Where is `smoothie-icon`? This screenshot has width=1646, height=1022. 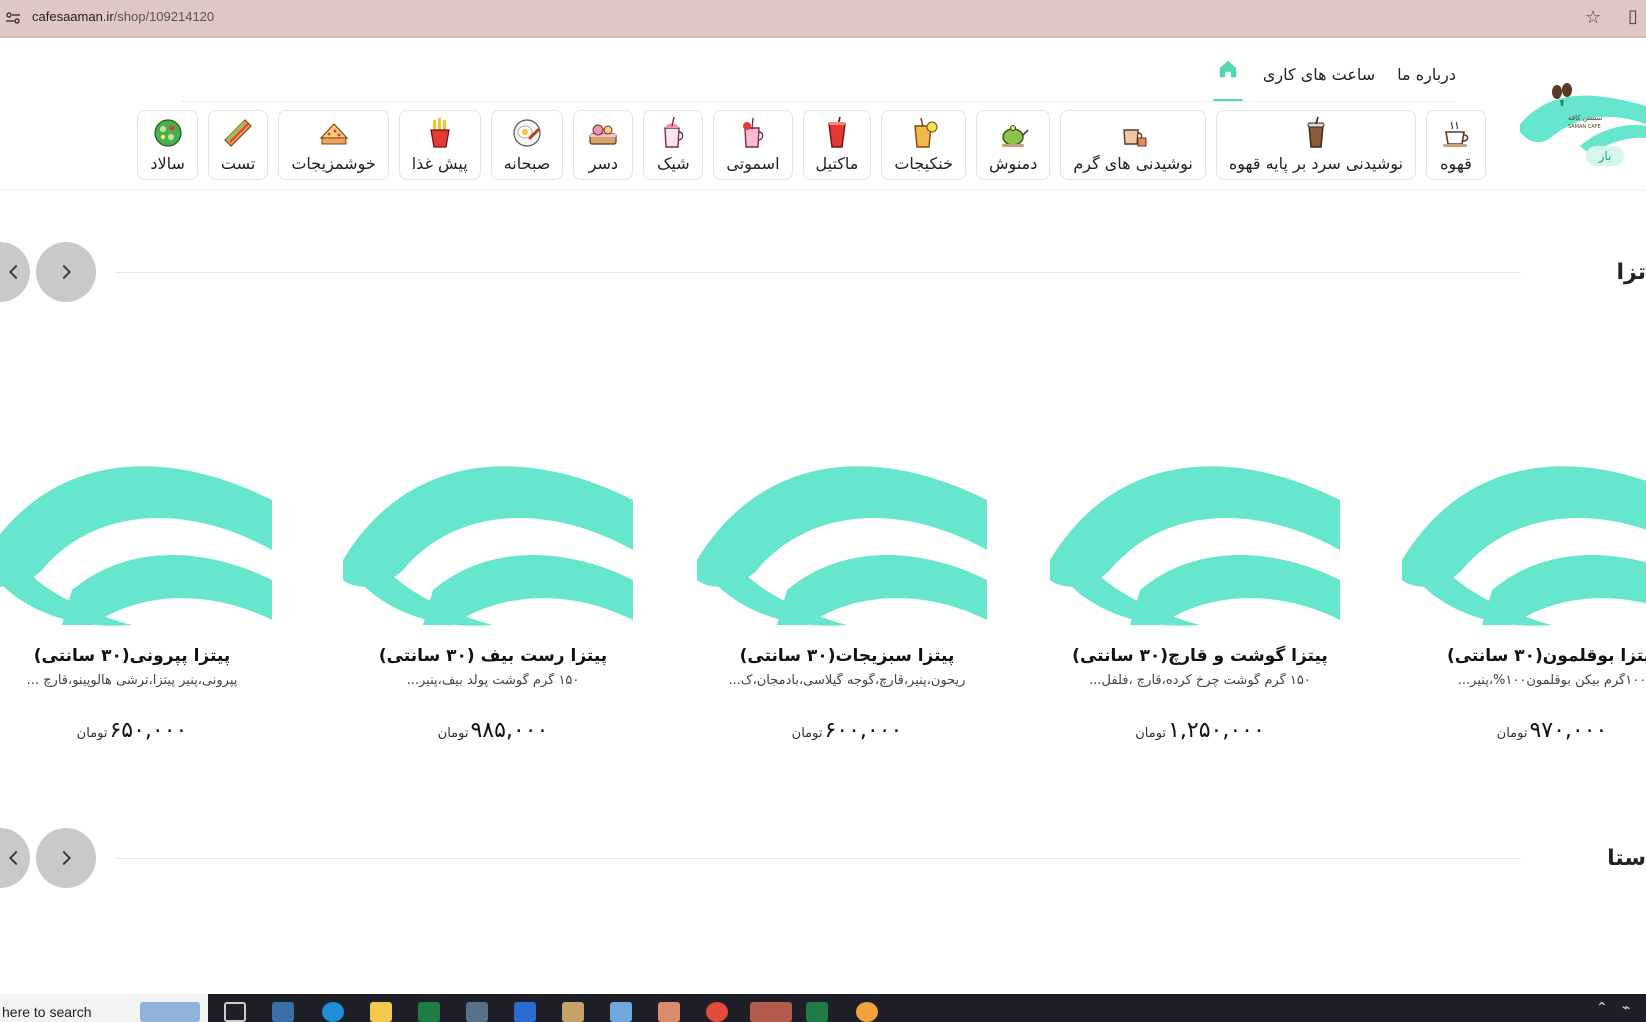
smoothie-icon is located at coordinates (753, 132).